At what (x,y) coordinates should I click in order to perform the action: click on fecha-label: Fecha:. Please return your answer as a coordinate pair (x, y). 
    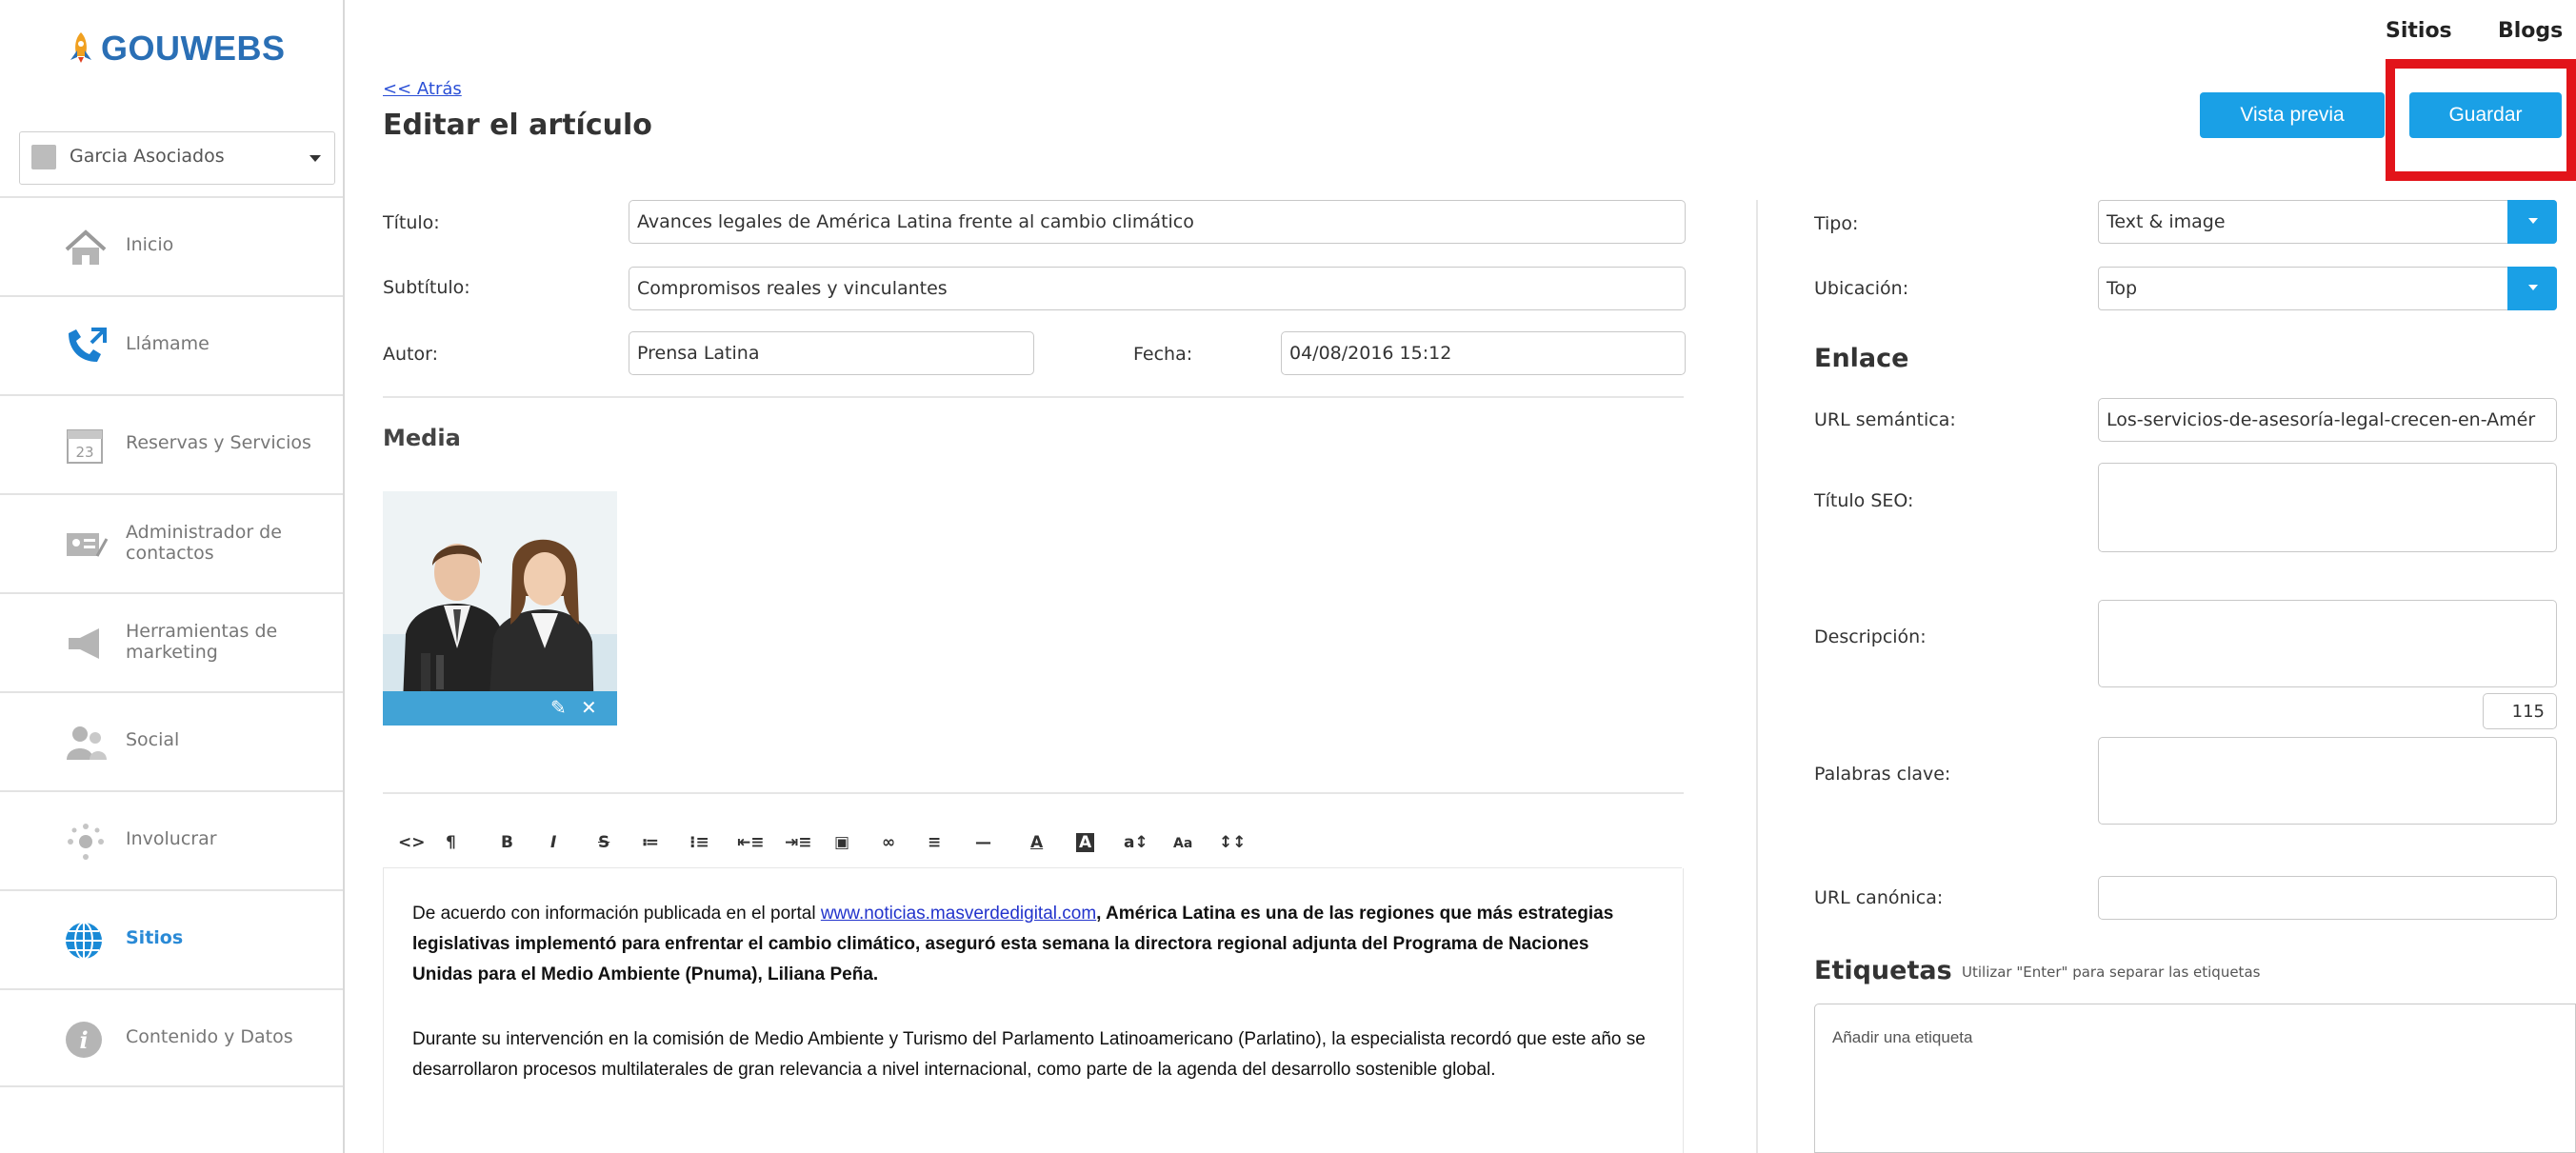
    Looking at the image, I should click on (1163, 354).